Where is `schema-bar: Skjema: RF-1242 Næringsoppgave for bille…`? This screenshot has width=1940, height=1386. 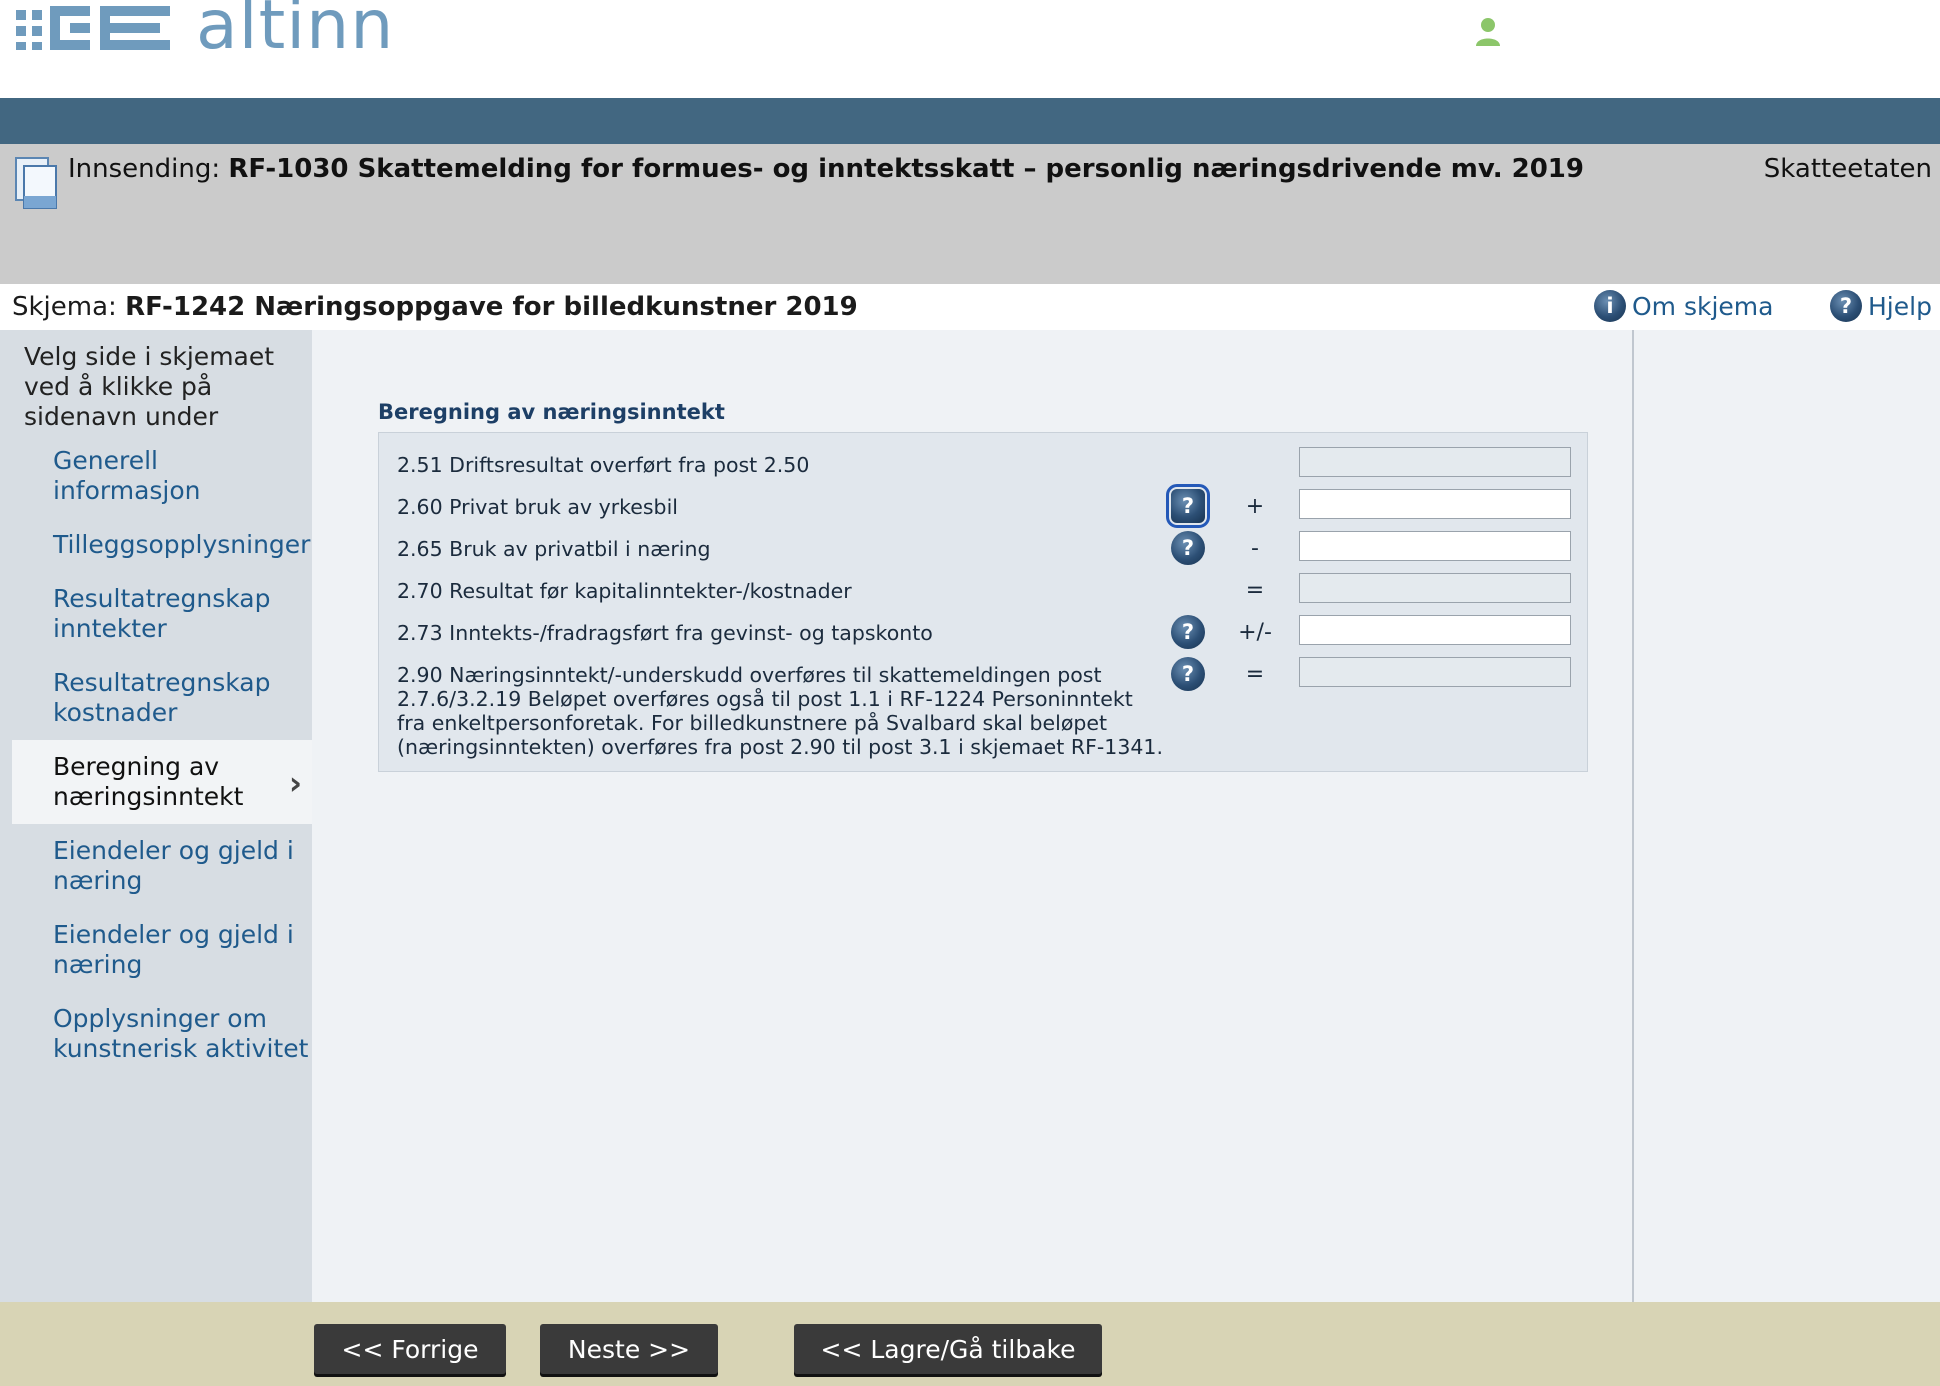 schema-bar: Skjema: RF-1242 Næringsoppgave for bille… is located at coordinates (970, 307).